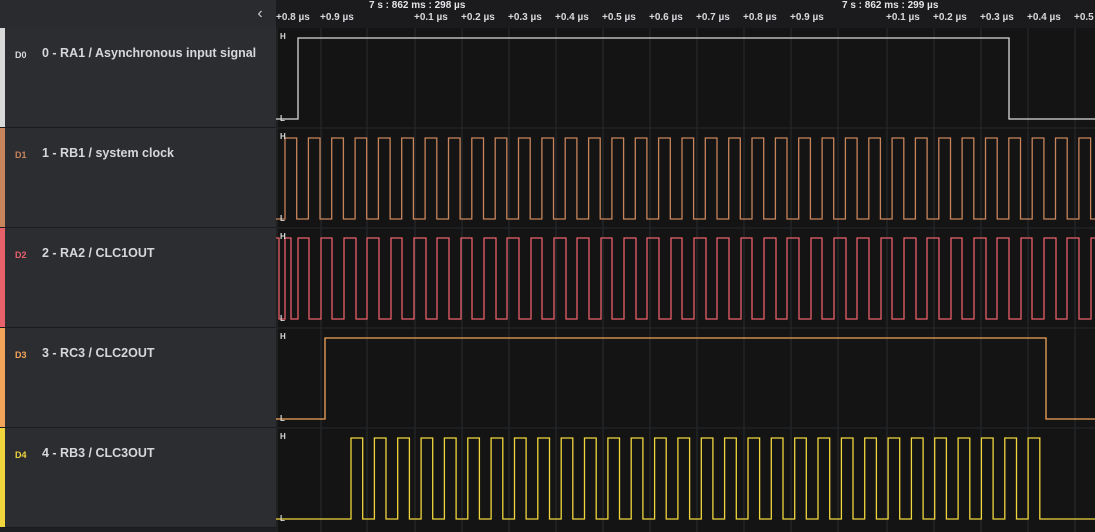  I want to click on channel-name-label: 4 - RB3 / CLC3OUT, so click(98, 453).